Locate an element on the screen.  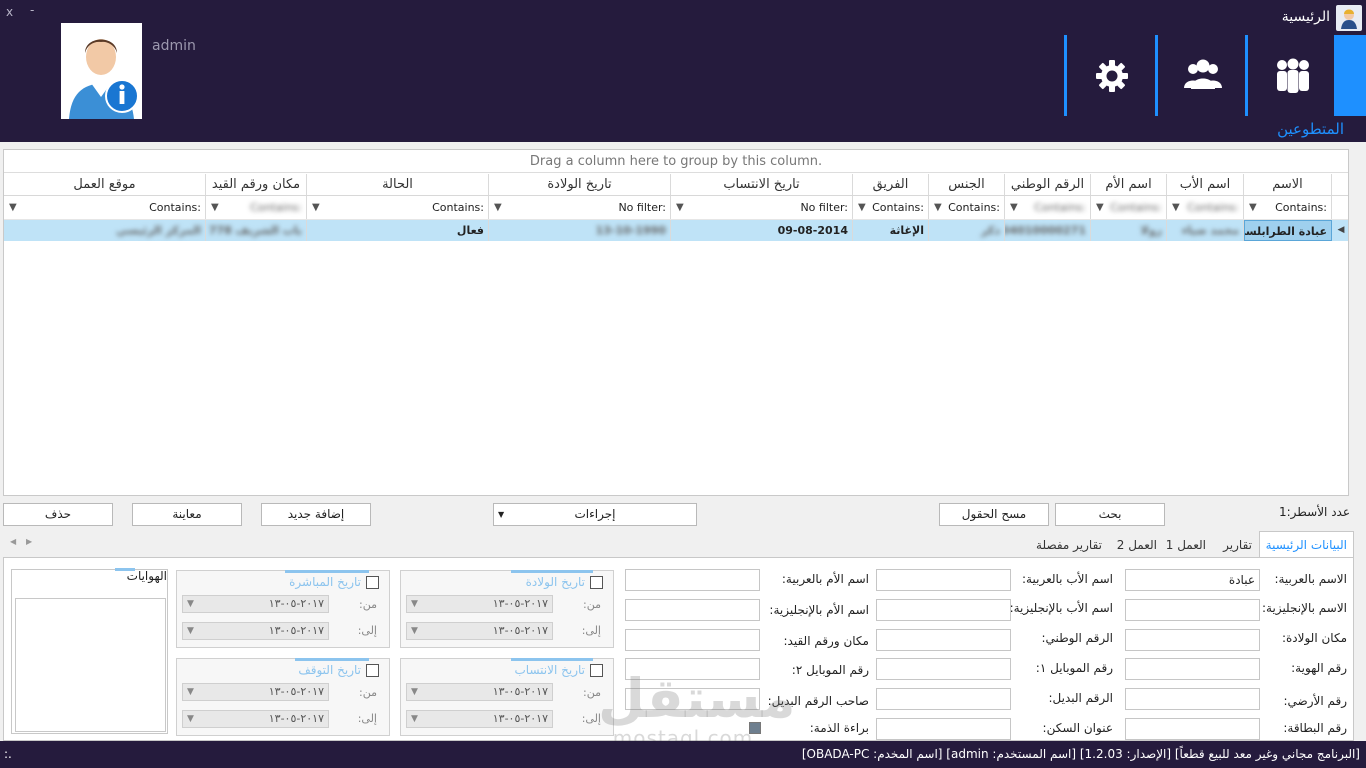
user-avatar is located at coordinates (101, 71).